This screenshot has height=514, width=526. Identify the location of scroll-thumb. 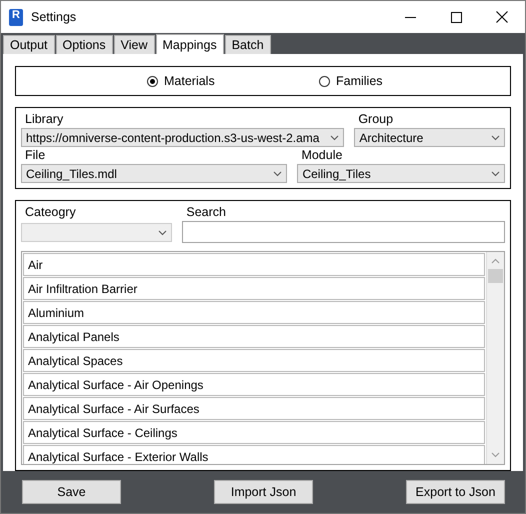
(495, 276).